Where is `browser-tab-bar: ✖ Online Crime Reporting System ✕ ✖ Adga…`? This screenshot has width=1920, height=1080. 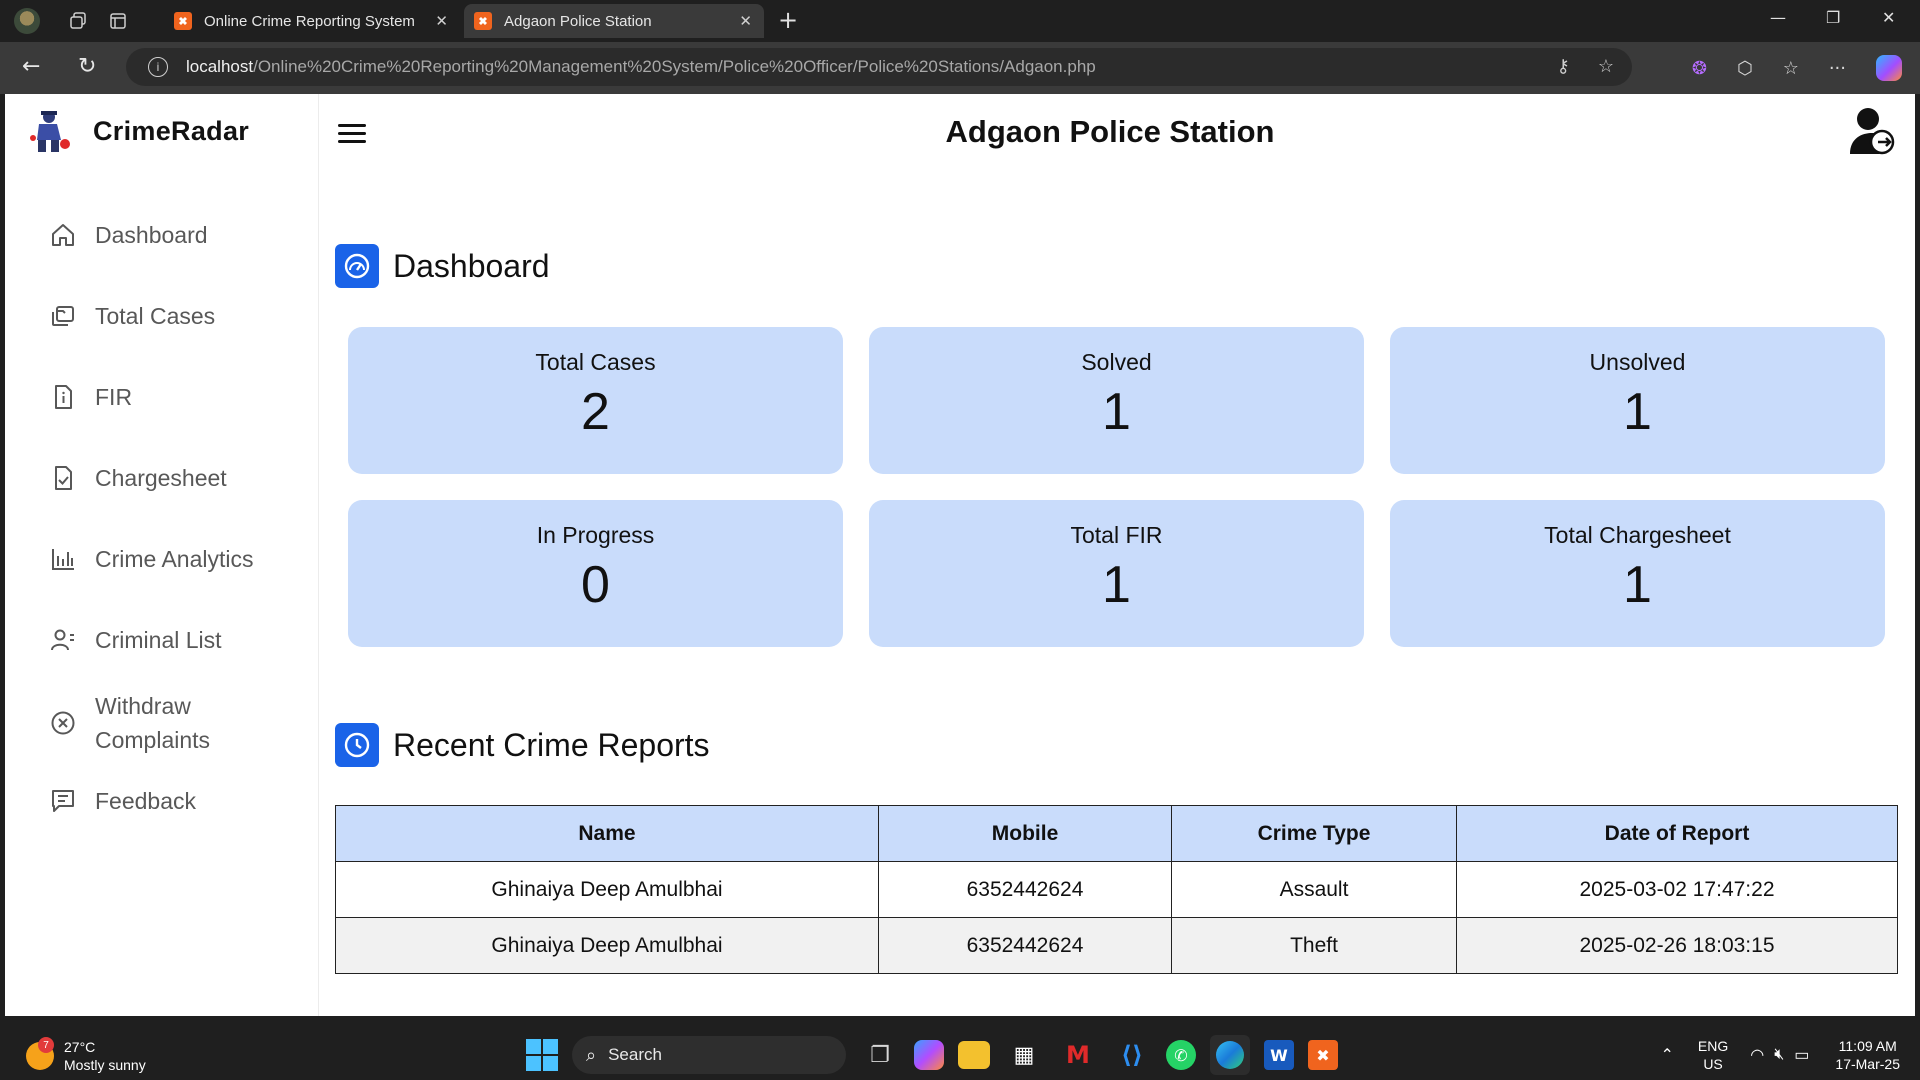
browser-tab-bar: ✖ Online Crime Reporting System ✕ ✖ Adga… is located at coordinates (960, 21).